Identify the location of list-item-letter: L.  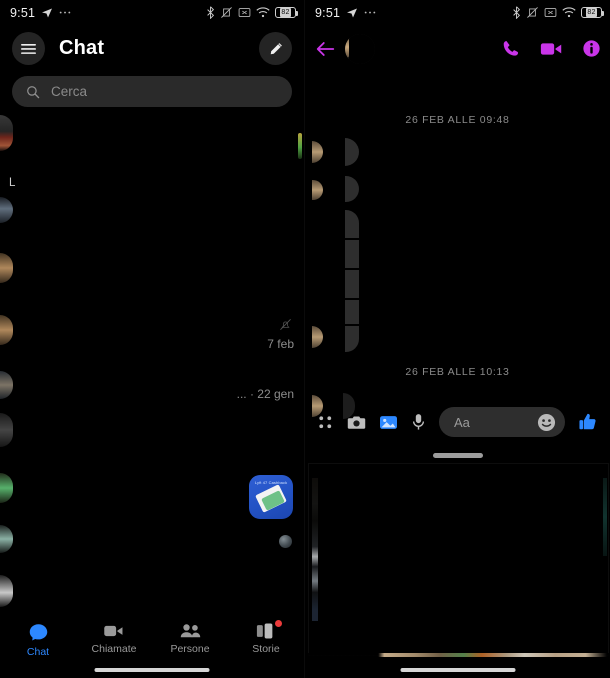
(12, 183).